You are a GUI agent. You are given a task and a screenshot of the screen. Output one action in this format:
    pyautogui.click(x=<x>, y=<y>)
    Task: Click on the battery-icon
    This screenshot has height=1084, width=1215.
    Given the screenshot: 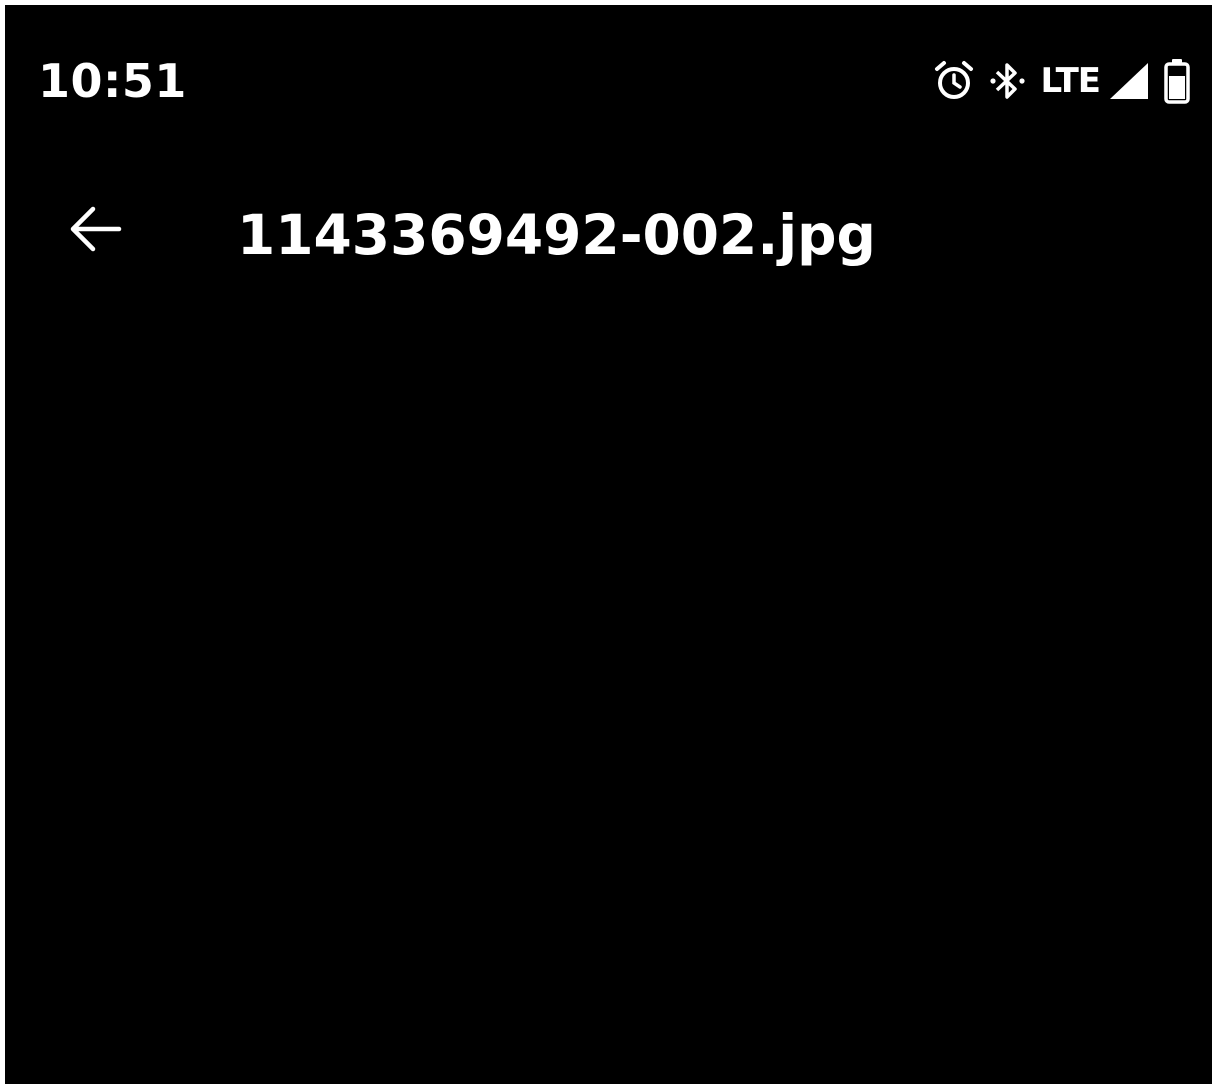 What is the action you would take?
    pyautogui.click(x=1177, y=81)
    